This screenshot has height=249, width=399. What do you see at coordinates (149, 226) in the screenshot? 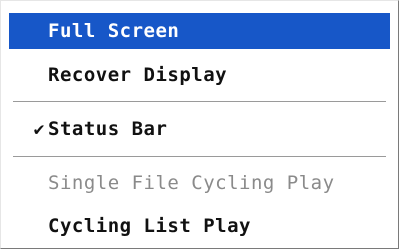
I see `menu-item-label: Cycling List Play` at bounding box center [149, 226].